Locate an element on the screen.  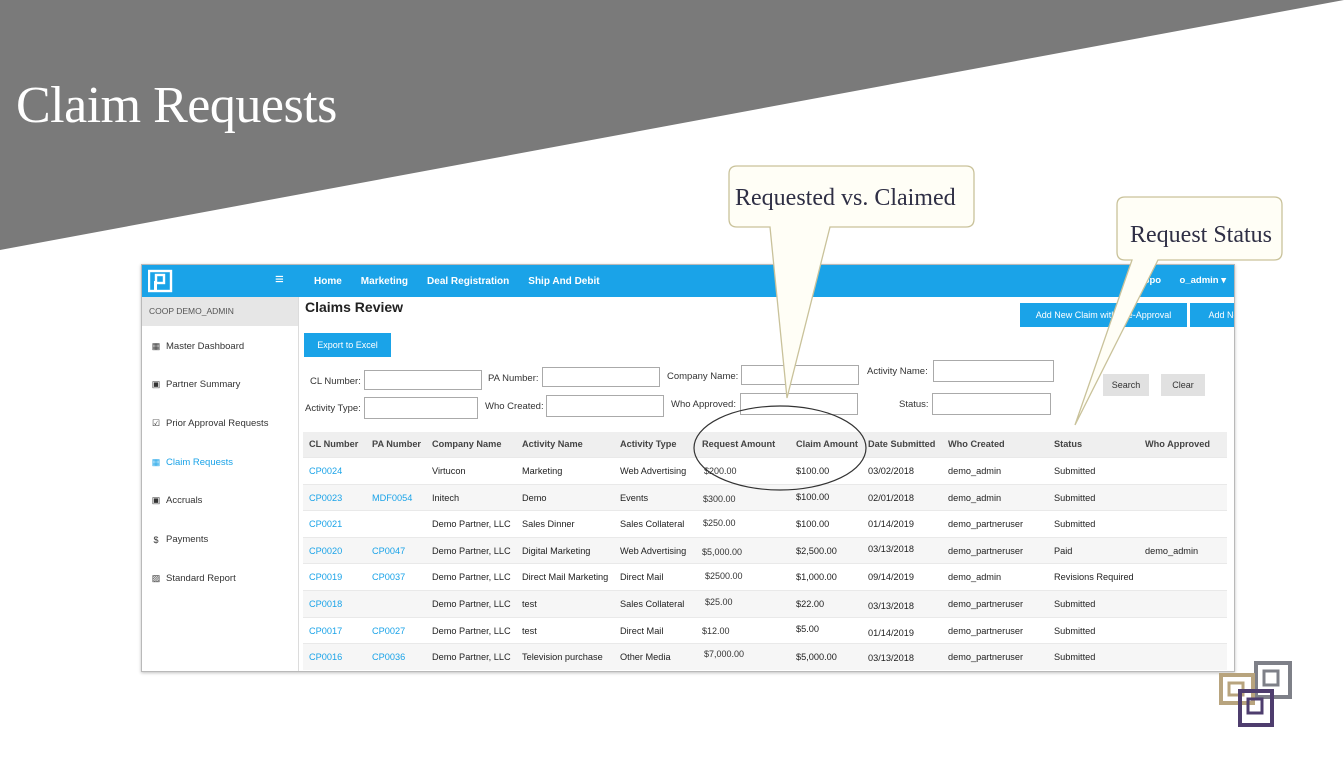
cell-date-submitted: 01/14/2019 is located at coordinates (891, 524).